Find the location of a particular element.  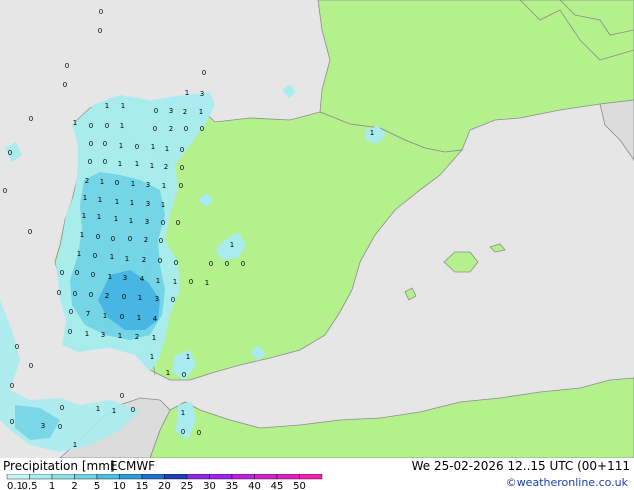

scale-tick-label: 0.1 is located at coordinates (15, 485).